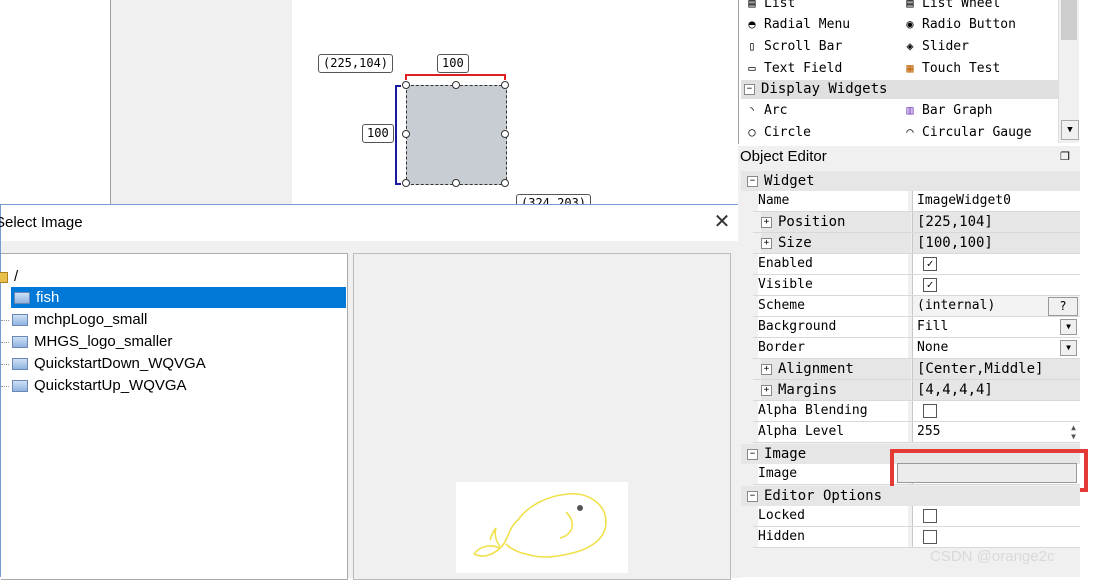 The image size is (1097, 580). I want to click on circular-gauge-icon: ◠, so click(910, 132).